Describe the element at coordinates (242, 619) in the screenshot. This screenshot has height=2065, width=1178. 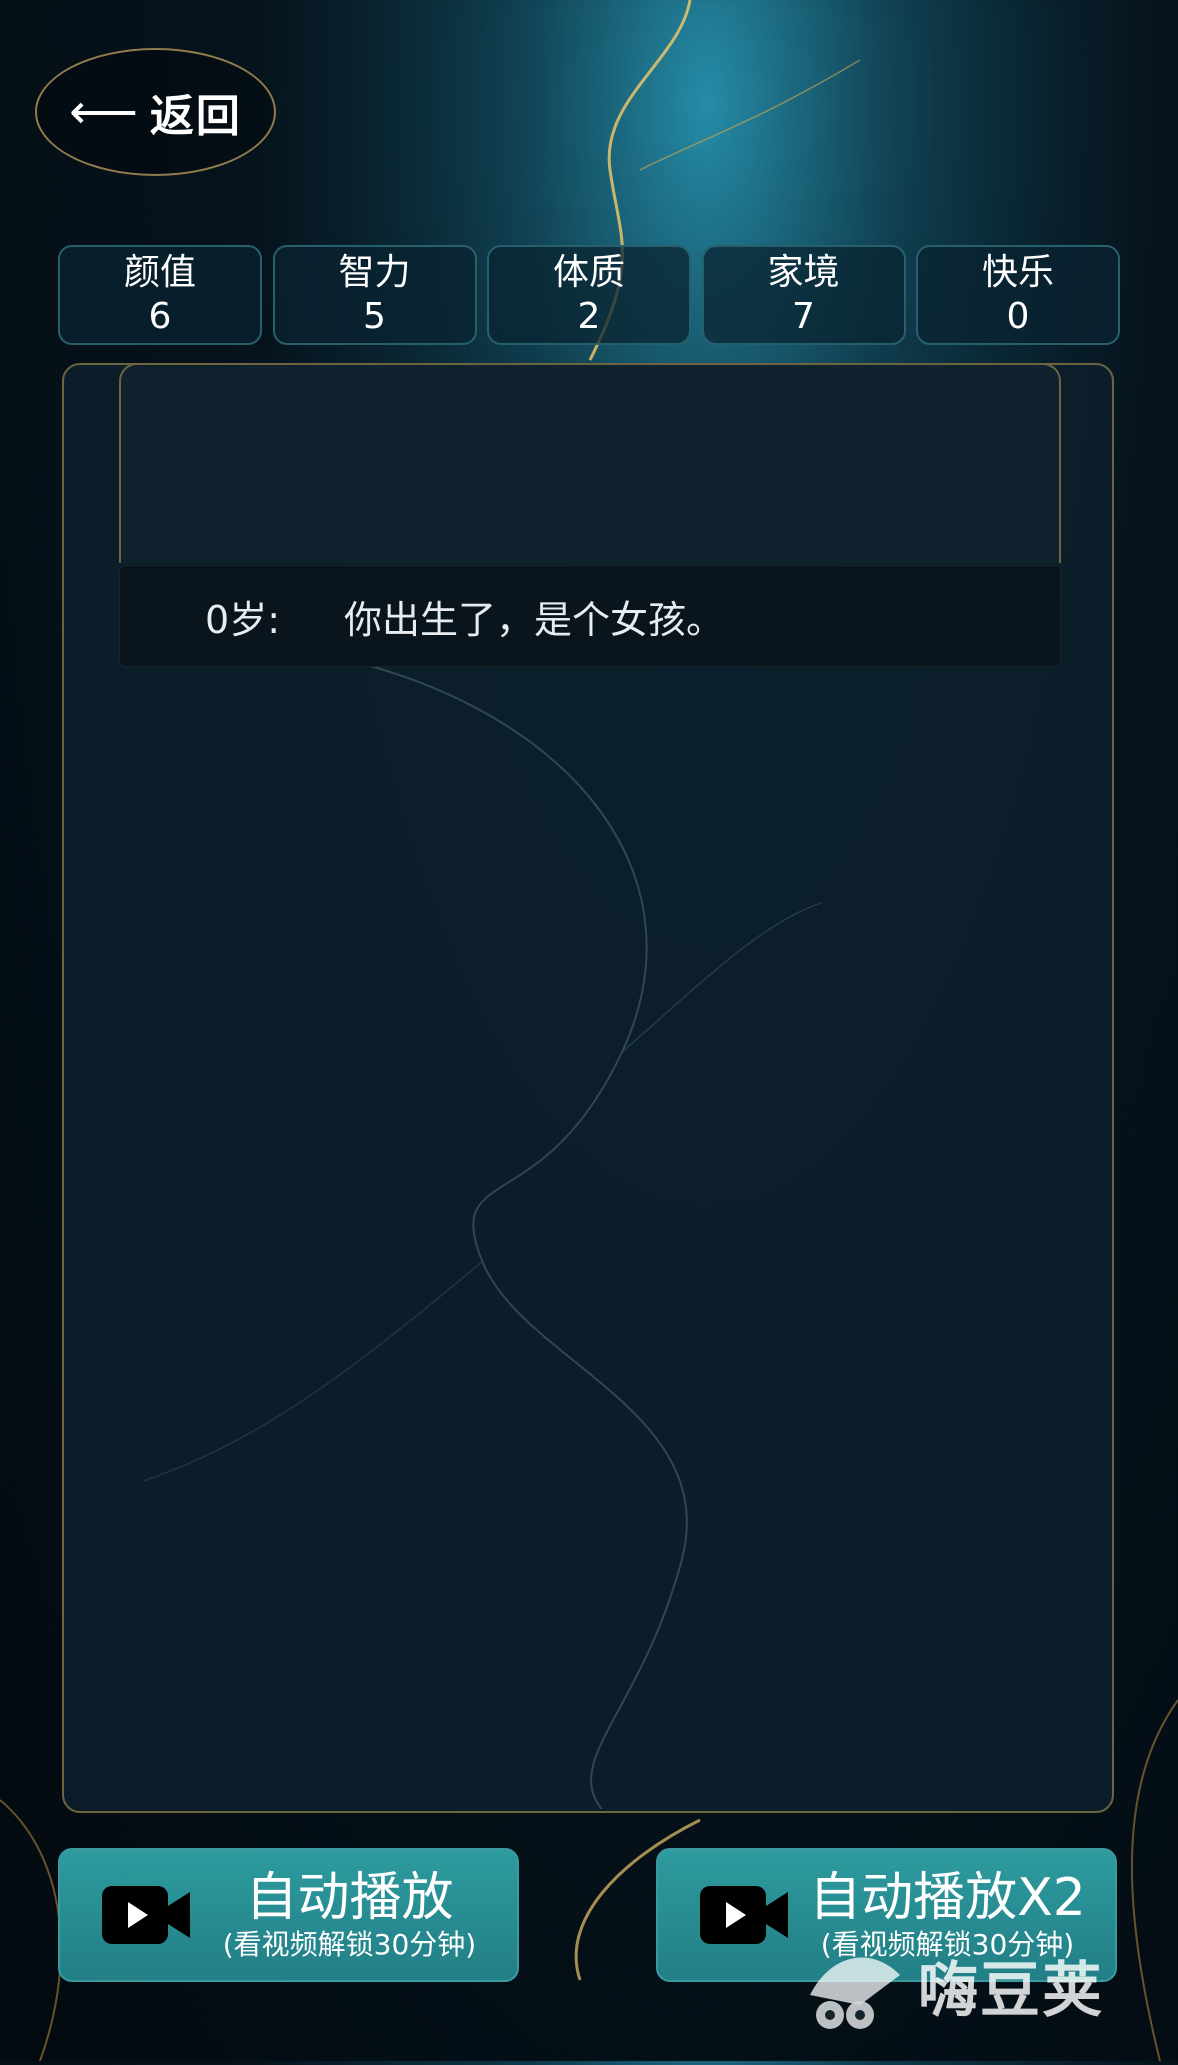
I see `event-age: 0岁:` at that location.